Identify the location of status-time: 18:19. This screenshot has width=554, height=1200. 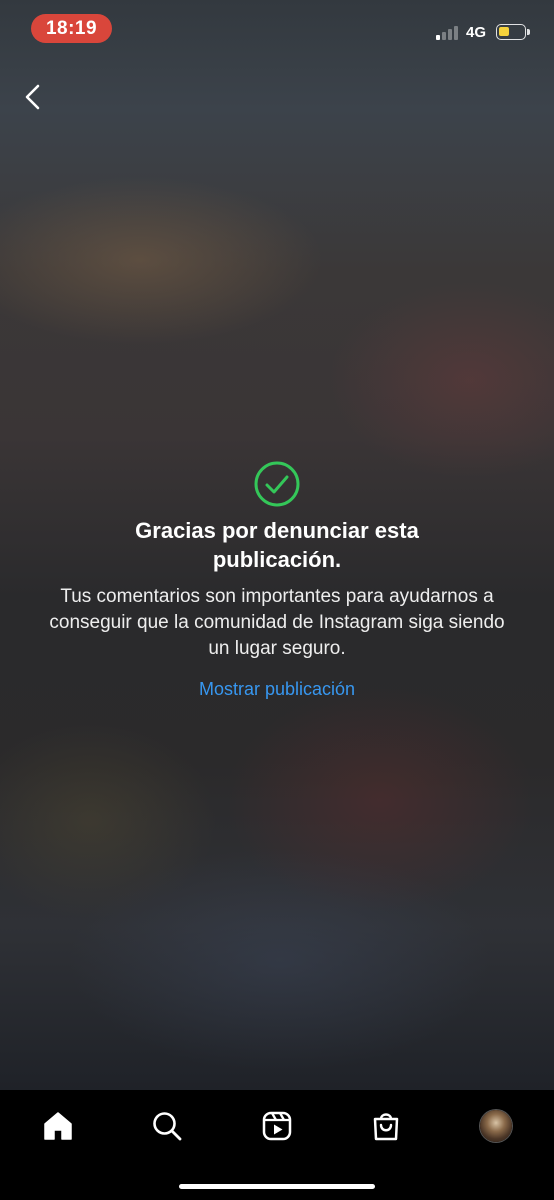
(71, 28).